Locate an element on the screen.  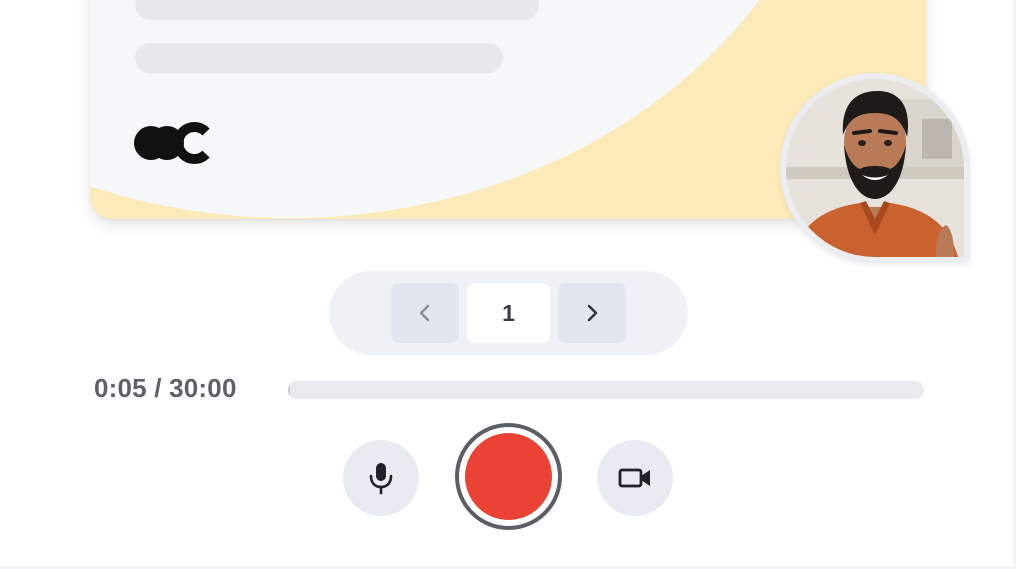
record-button is located at coordinates (508, 476).